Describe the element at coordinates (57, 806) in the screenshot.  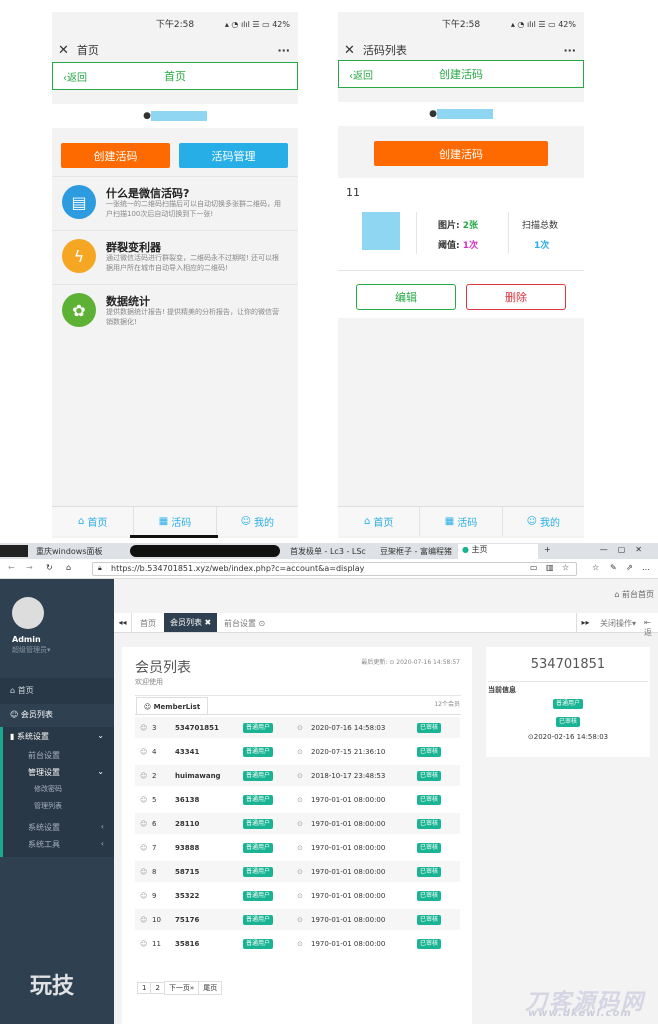
I see `sidebar-item-admin-list: 管理列表` at that location.